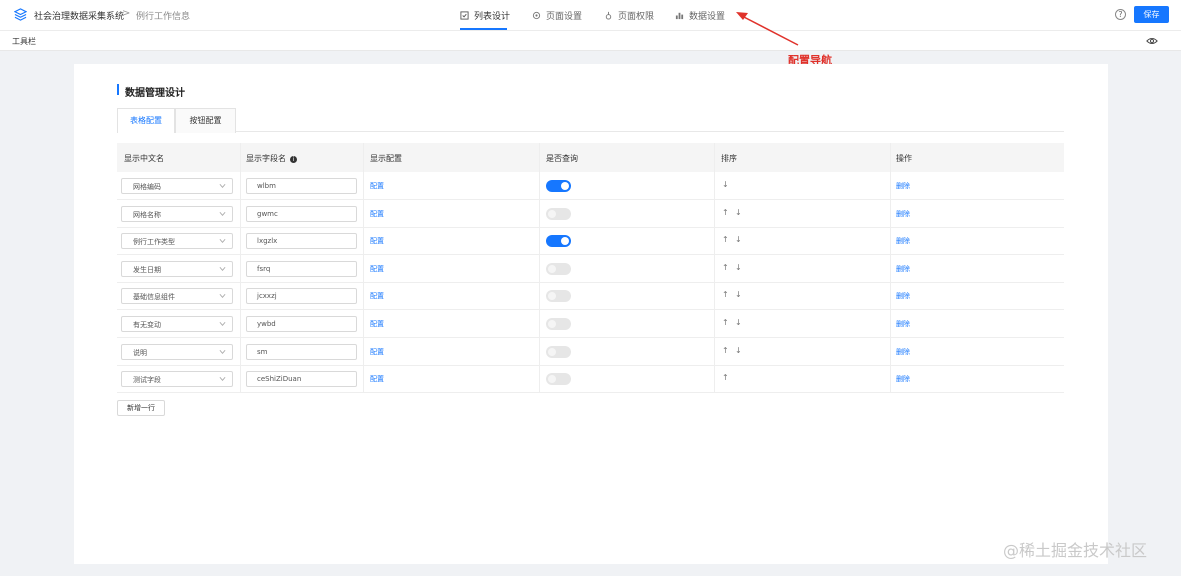 This screenshot has width=1181, height=576. Describe the element at coordinates (590, 379) in the screenshot. I see `table-row: 测试字段 ceShiZiDuan 配置 ↑ 删除` at that location.